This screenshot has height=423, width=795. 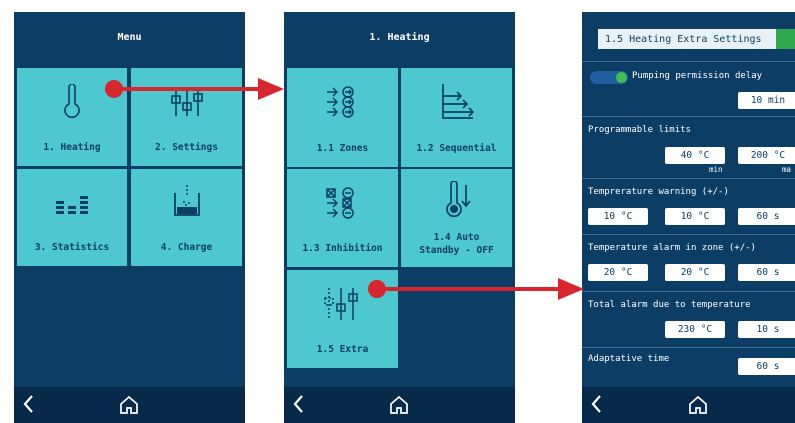 What do you see at coordinates (476, 289) in the screenshot?
I see `arrow-extra-to-settings` at bounding box center [476, 289].